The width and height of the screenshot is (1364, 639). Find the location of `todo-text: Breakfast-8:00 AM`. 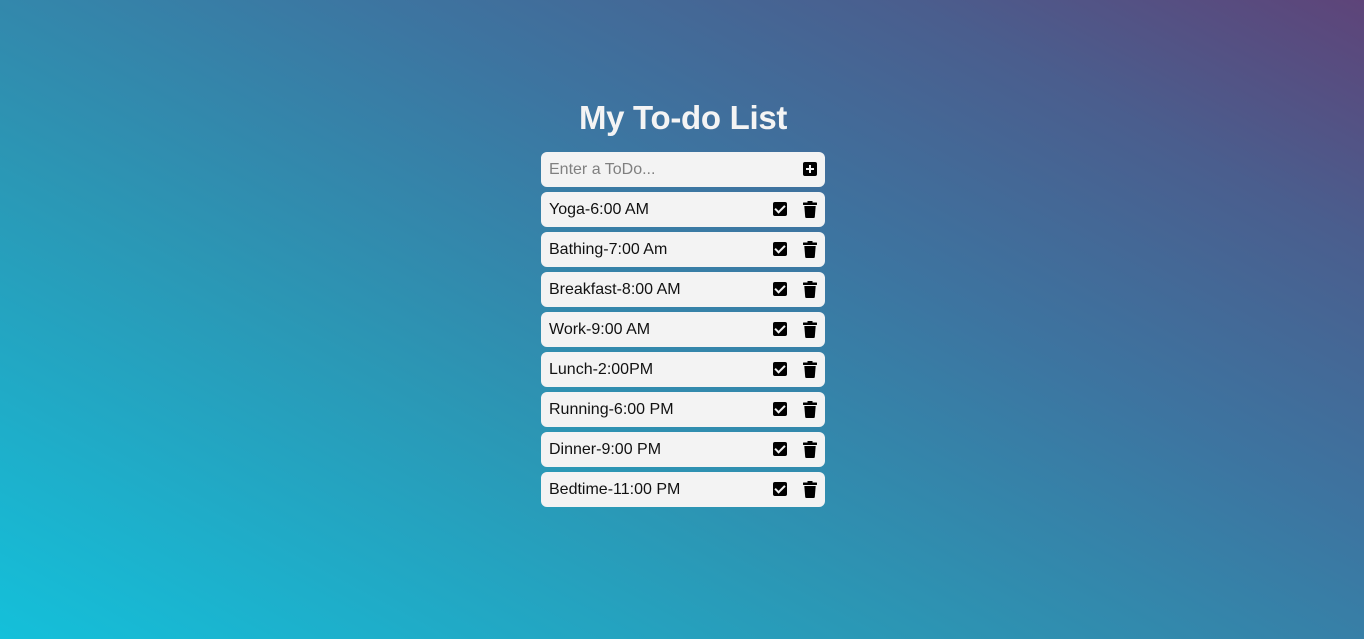

todo-text: Breakfast-8:00 AM is located at coordinates (615, 289).